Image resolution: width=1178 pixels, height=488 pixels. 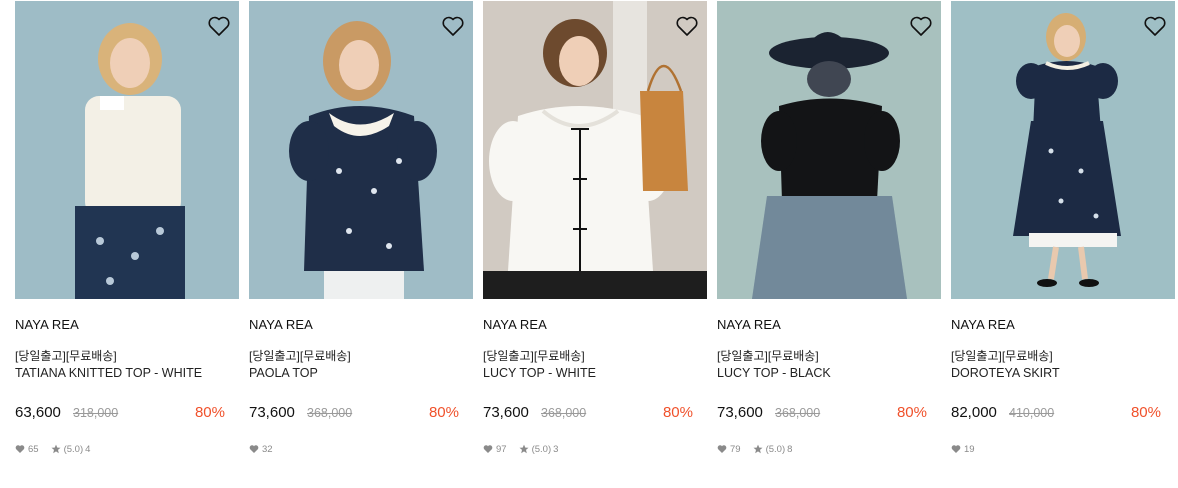 What do you see at coordinates (1005, 373) in the screenshot?
I see `product-name: DOROTEYA SKIRT` at bounding box center [1005, 373].